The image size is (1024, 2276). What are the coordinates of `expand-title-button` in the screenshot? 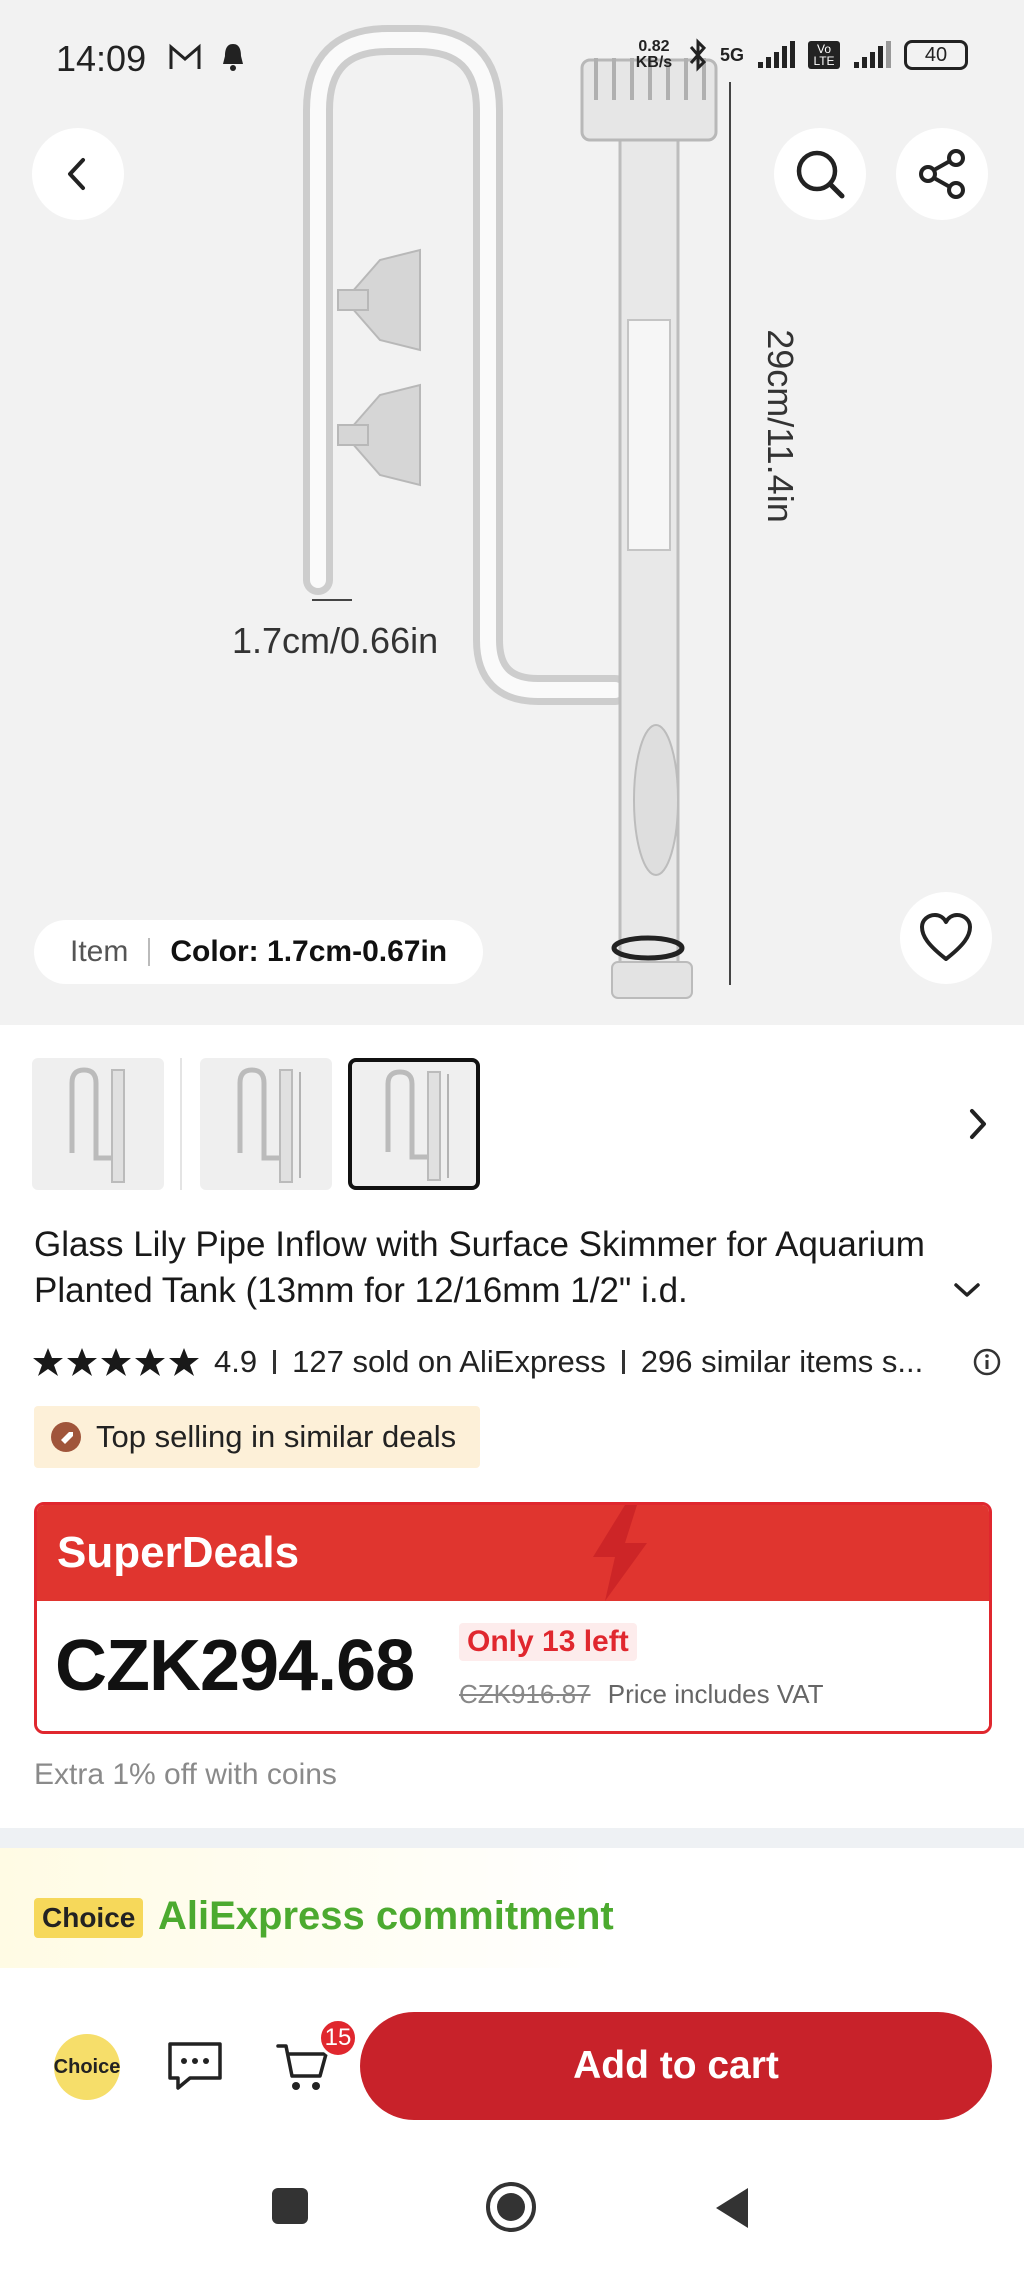 It's located at (967, 1292).